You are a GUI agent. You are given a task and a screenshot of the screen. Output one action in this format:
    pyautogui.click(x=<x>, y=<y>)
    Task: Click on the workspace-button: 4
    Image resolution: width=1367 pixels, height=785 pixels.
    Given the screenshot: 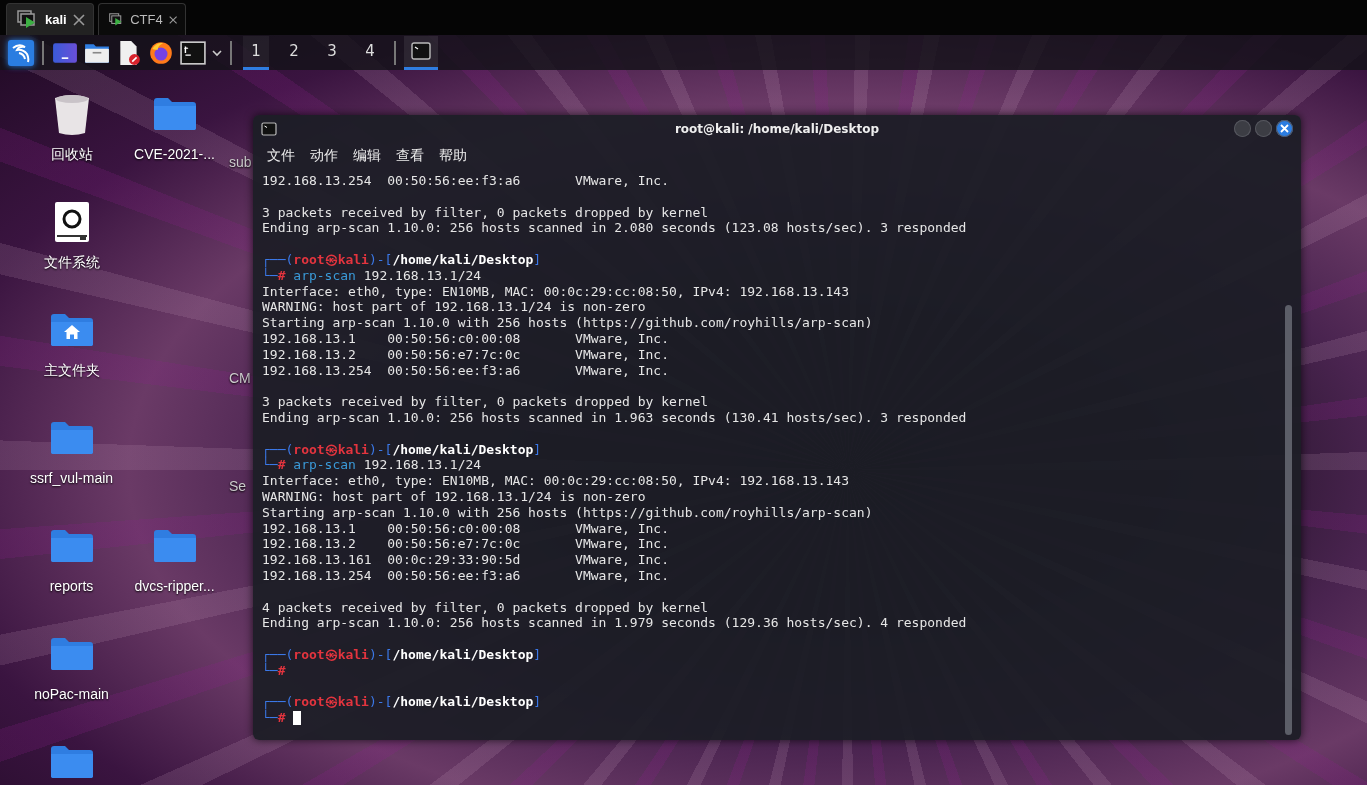 What is the action you would take?
    pyautogui.click(x=370, y=52)
    